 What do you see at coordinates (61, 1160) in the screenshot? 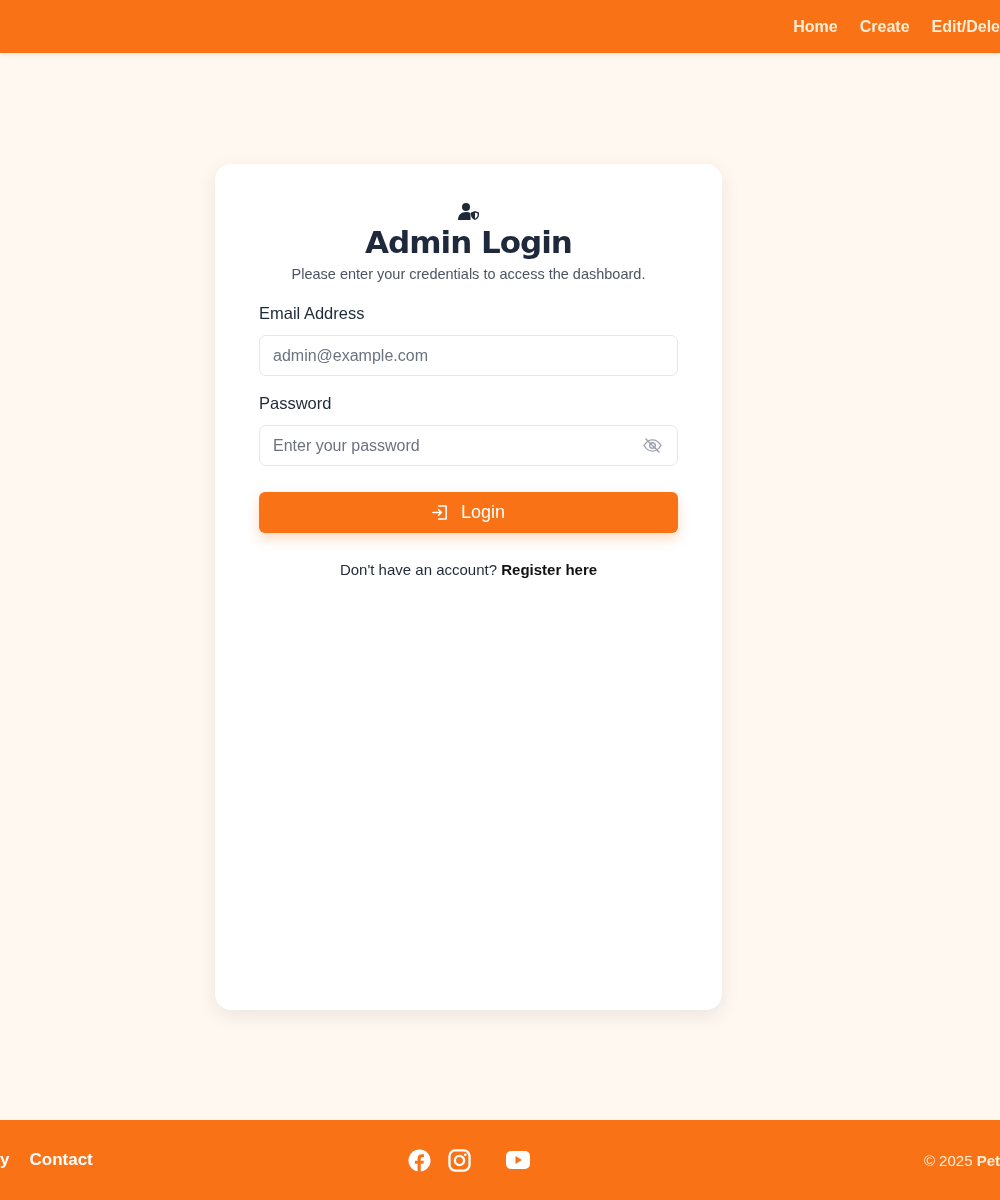
I see `footer-link: Contact` at bounding box center [61, 1160].